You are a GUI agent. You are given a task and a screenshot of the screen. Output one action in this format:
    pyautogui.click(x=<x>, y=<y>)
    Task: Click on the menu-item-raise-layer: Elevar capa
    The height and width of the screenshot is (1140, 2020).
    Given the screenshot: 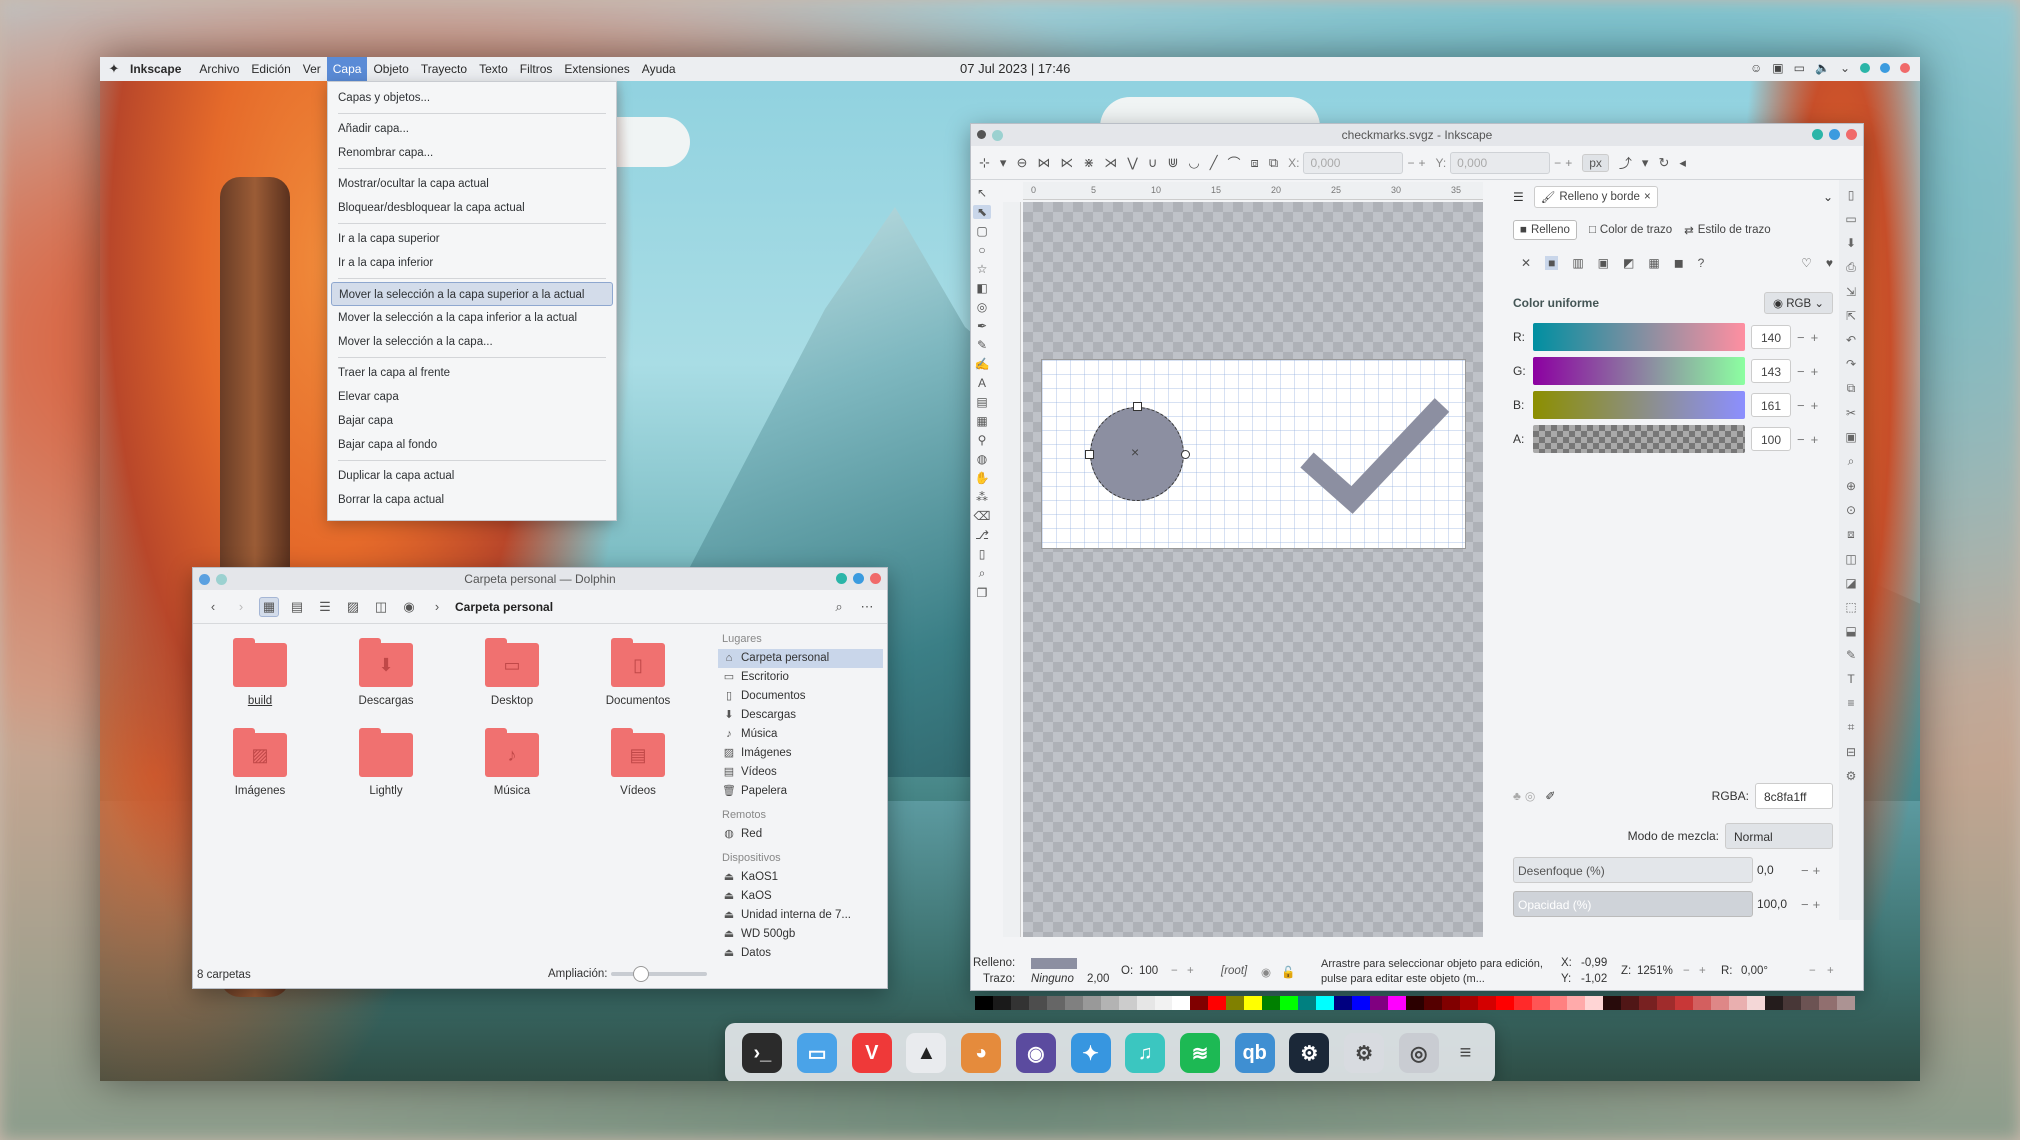 What is the action you would take?
    pyautogui.click(x=472, y=397)
    